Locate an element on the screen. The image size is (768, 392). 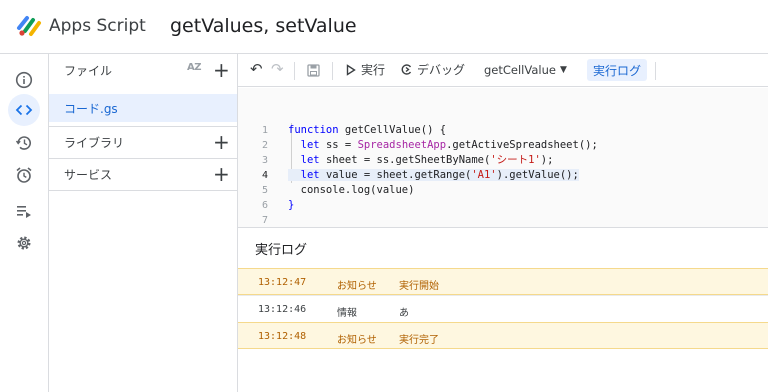
apps-script-logo-icon is located at coordinates (30, 26).